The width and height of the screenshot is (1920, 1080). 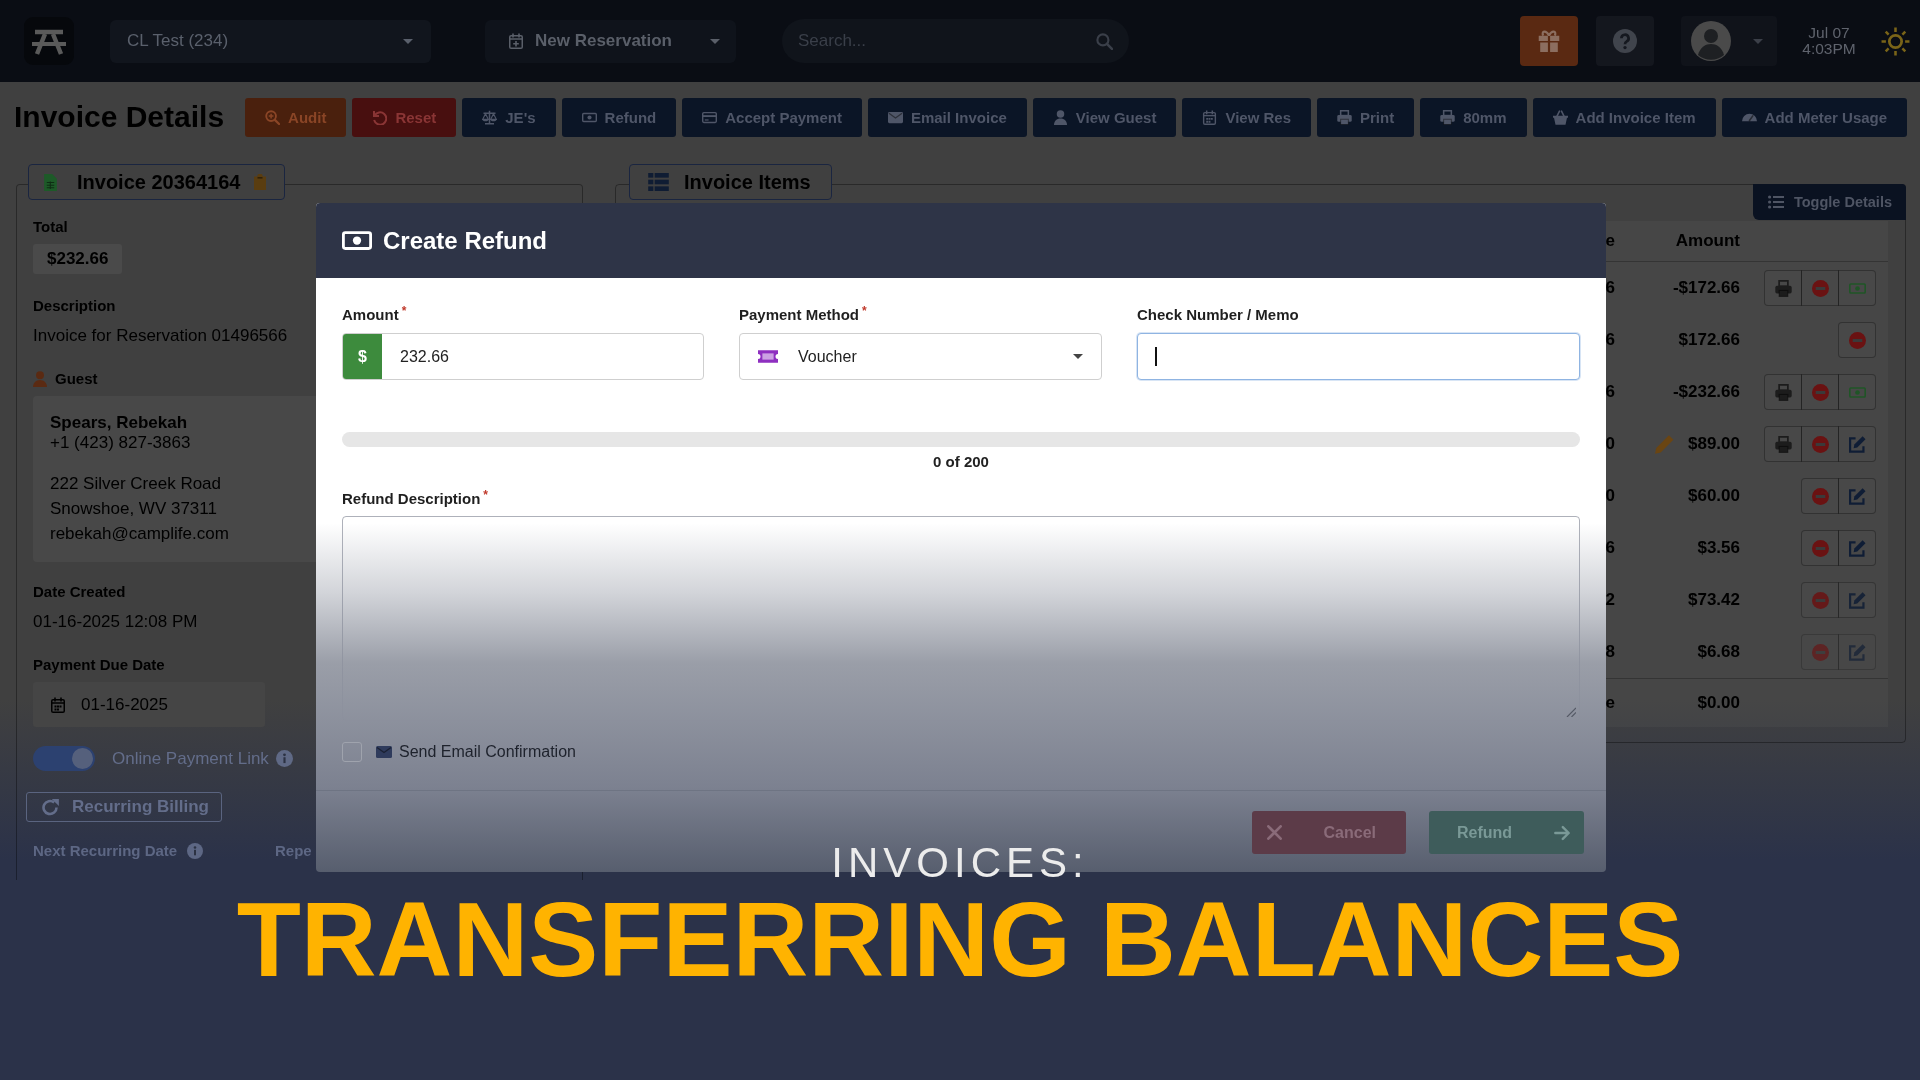 I want to click on online-payment-toggle, so click(x=64, y=758).